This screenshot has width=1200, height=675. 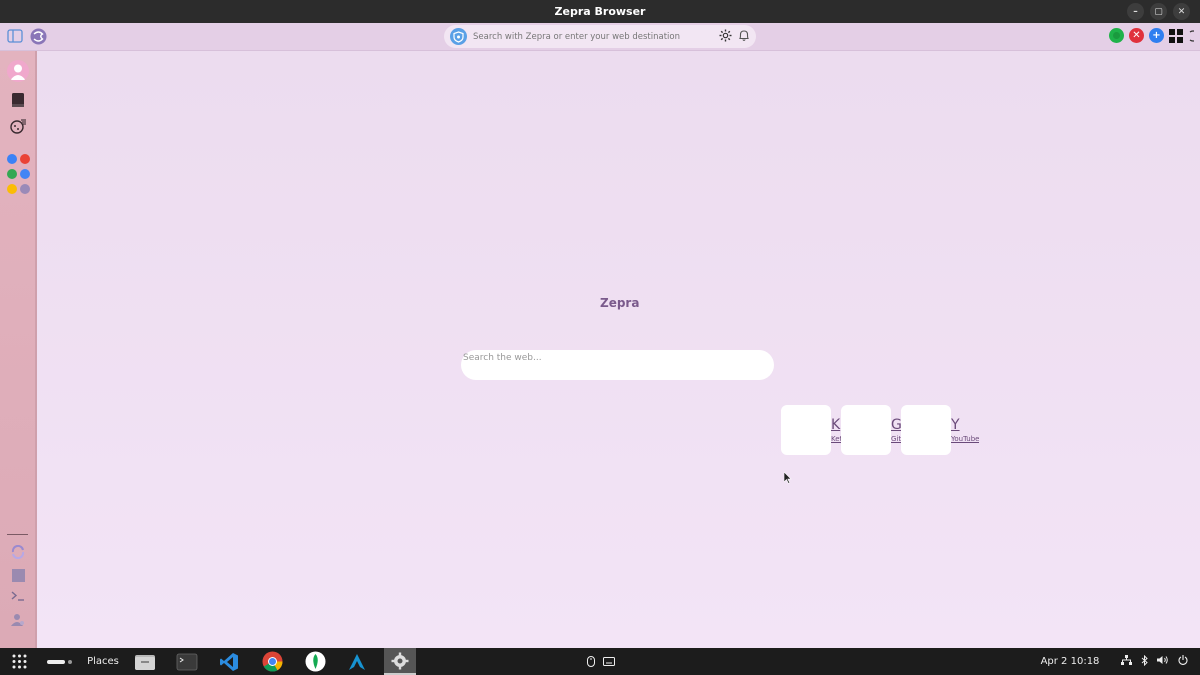 I want to click on terminal-app-icon, so click(x=187, y=661).